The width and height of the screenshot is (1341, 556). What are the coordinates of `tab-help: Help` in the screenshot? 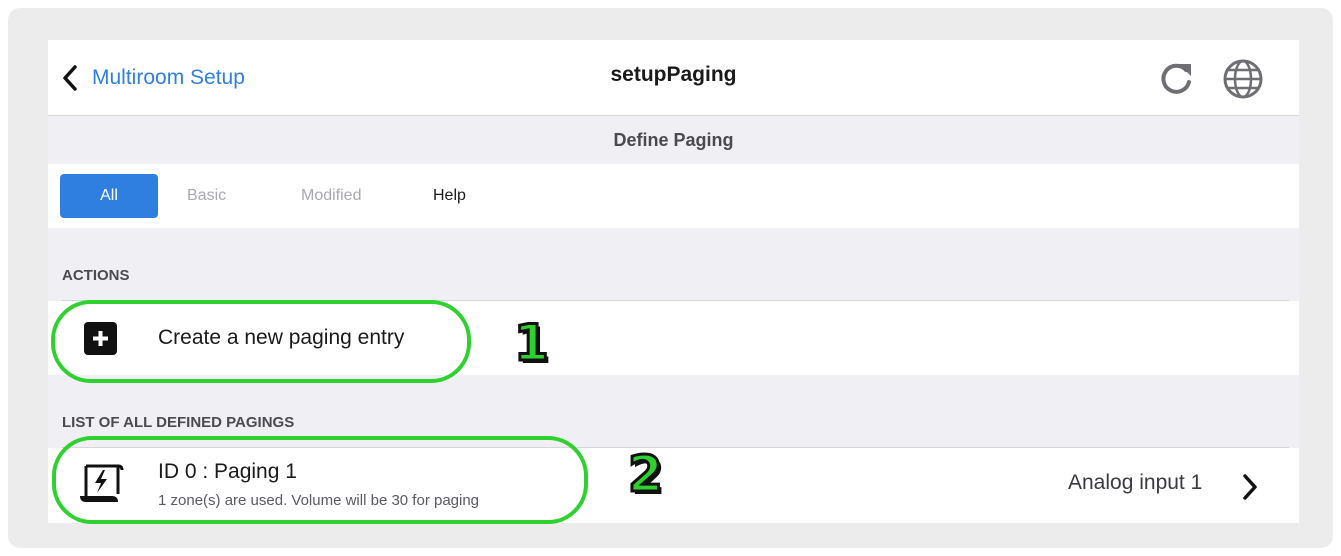 It's located at (449, 196).